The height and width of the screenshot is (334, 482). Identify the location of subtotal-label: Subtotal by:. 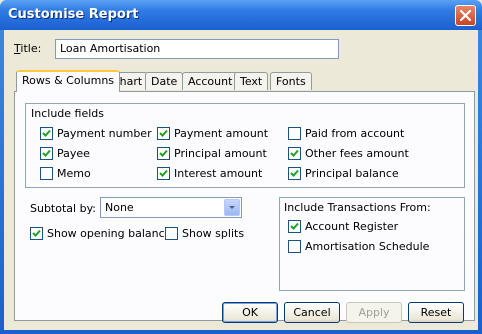
(63, 208).